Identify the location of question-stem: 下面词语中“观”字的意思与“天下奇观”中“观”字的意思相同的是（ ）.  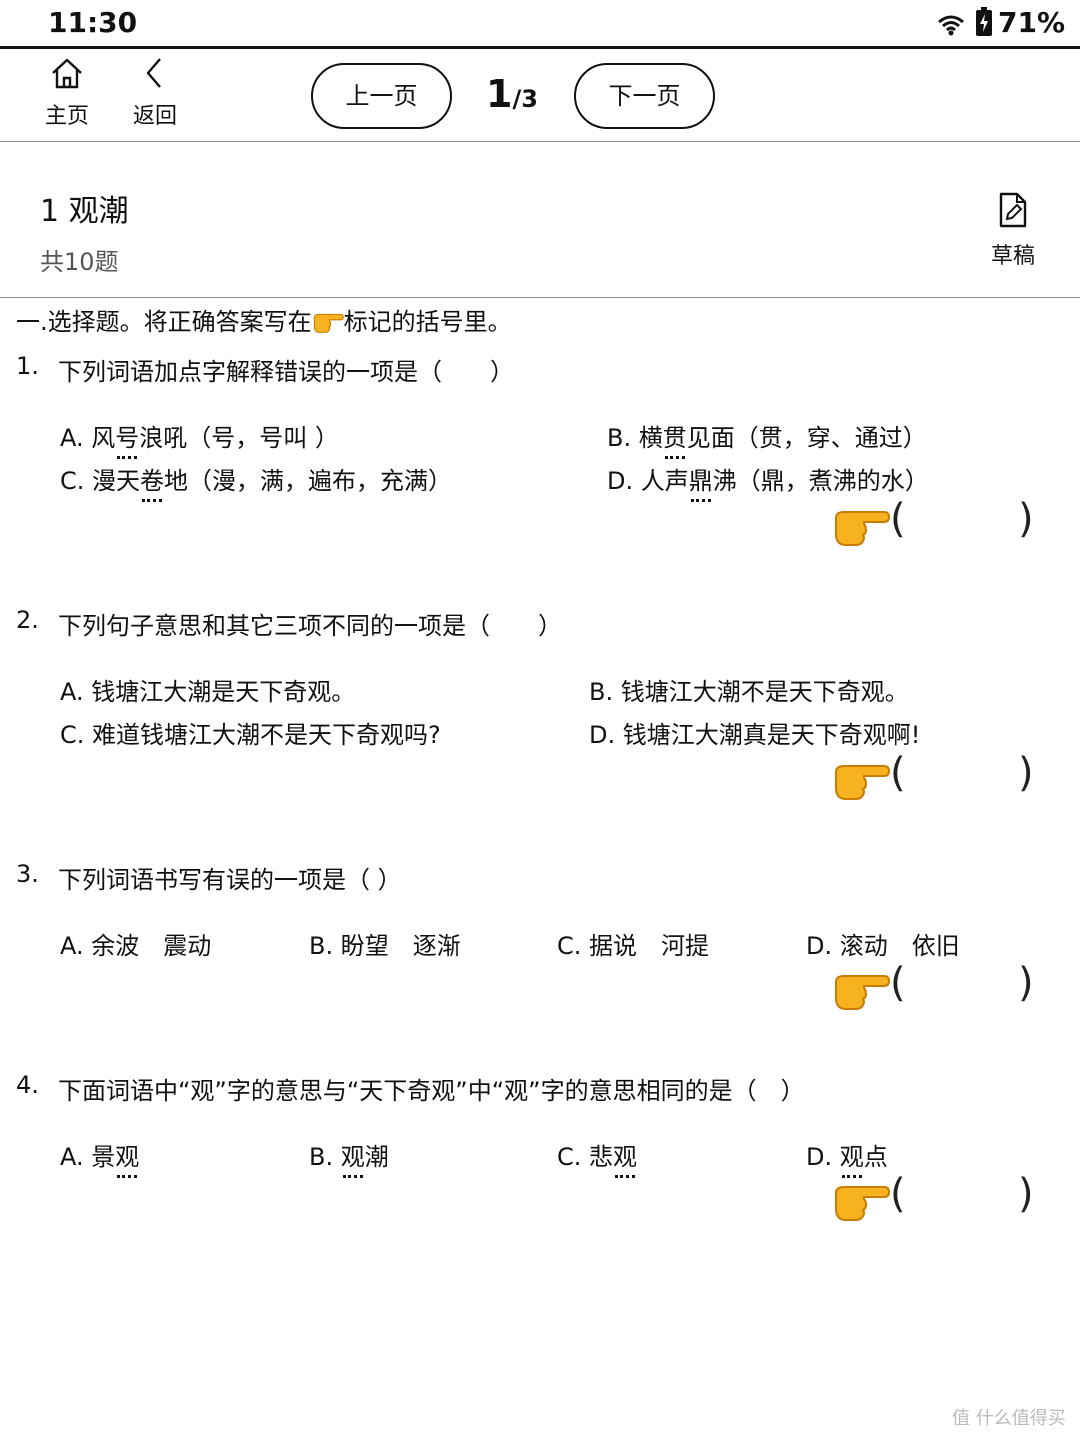
(431, 1091).